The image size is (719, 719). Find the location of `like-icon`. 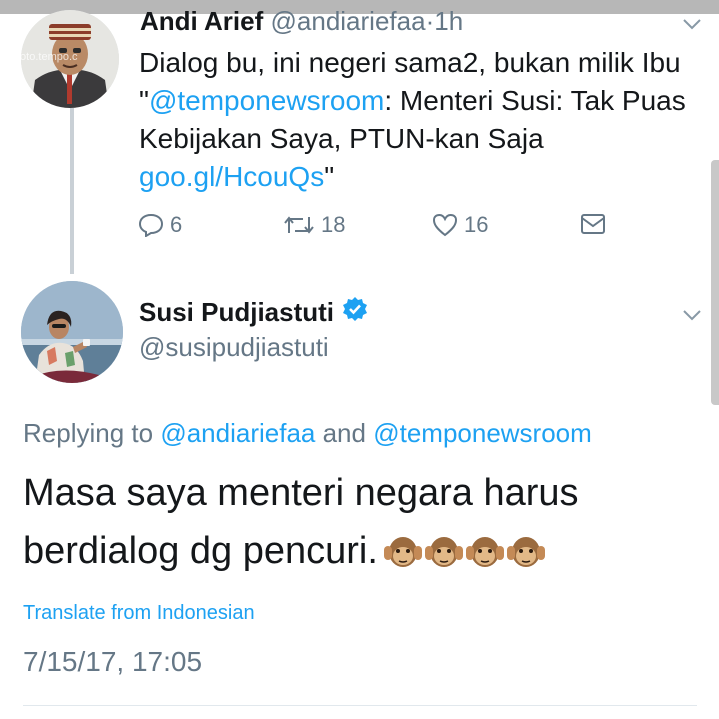

like-icon is located at coordinates (445, 225).